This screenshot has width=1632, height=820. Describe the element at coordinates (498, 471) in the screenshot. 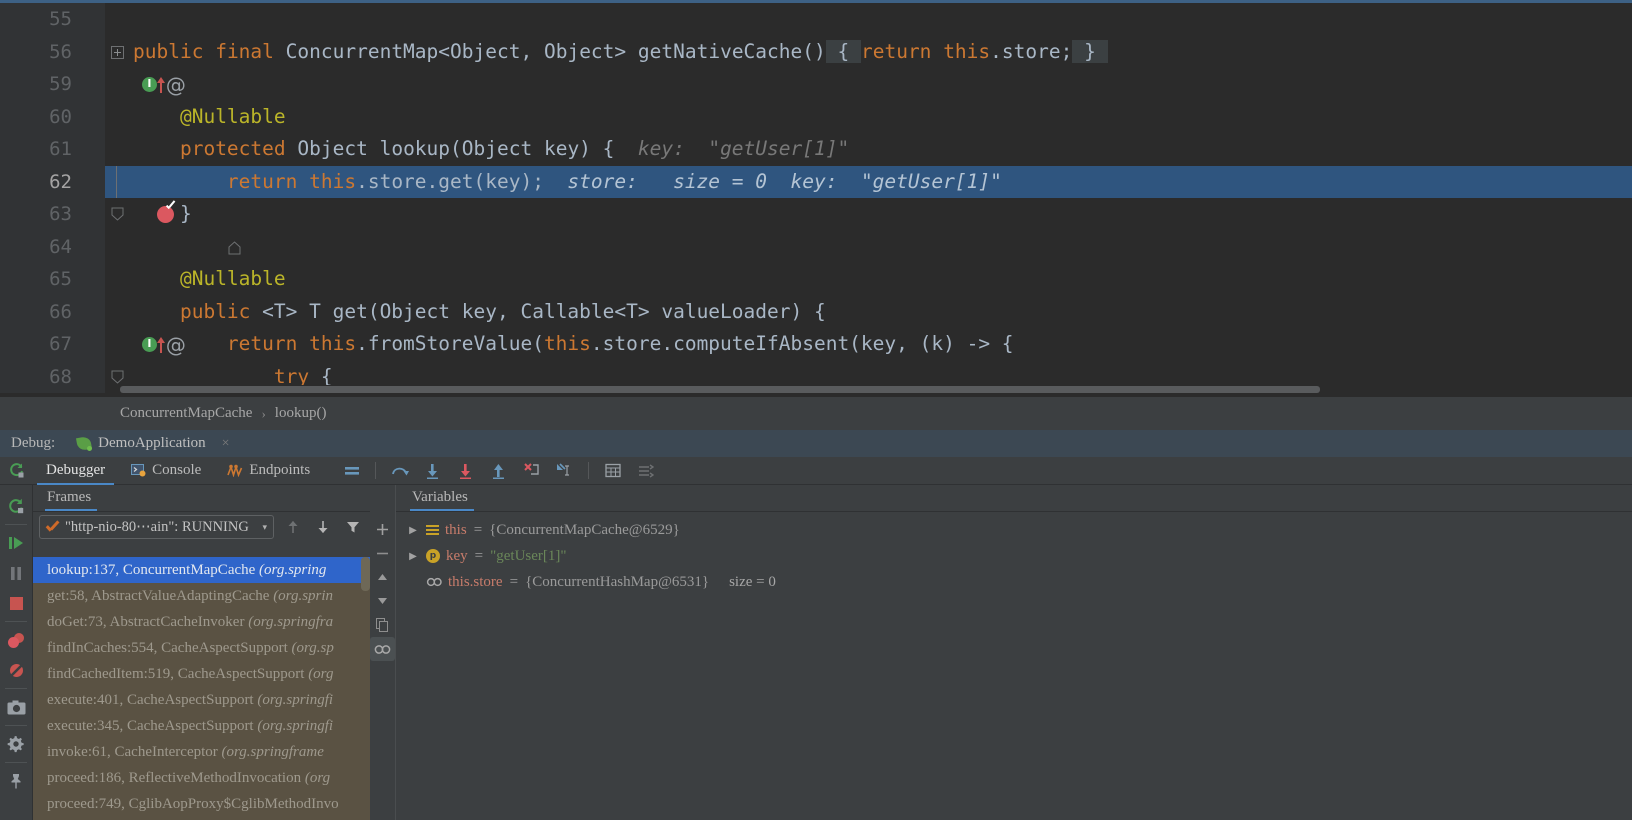

I see `step-out-icon` at that location.